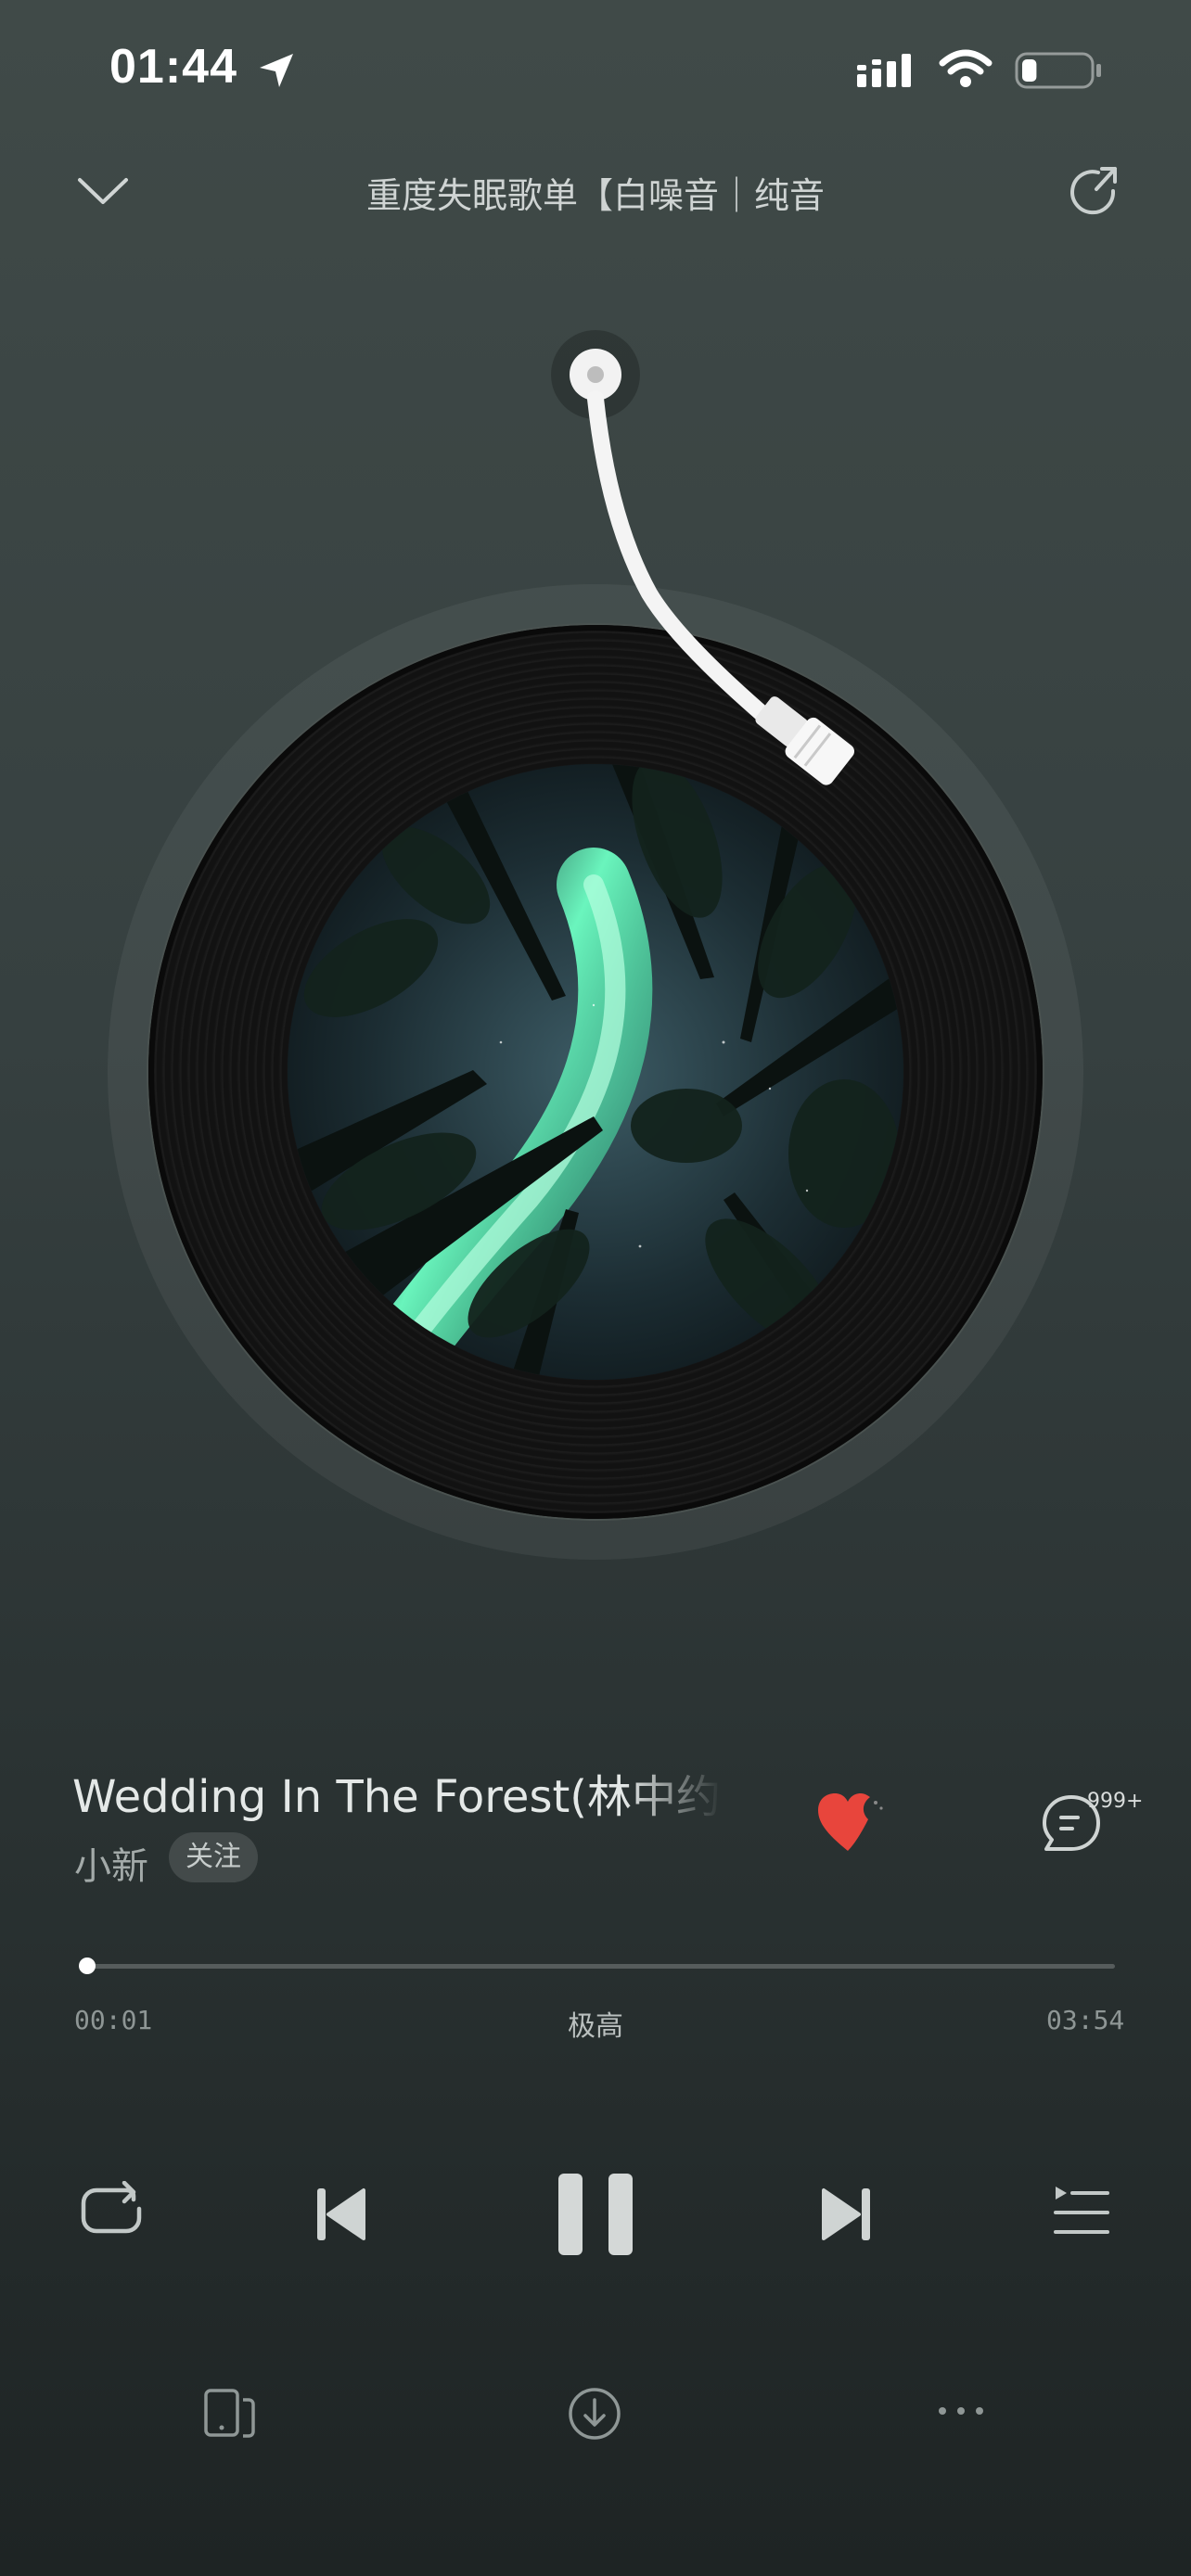 The width and height of the screenshot is (1191, 2576). What do you see at coordinates (1081, 2210) in the screenshot?
I see `playlist-icon` at bounding box center [1081, 2210].